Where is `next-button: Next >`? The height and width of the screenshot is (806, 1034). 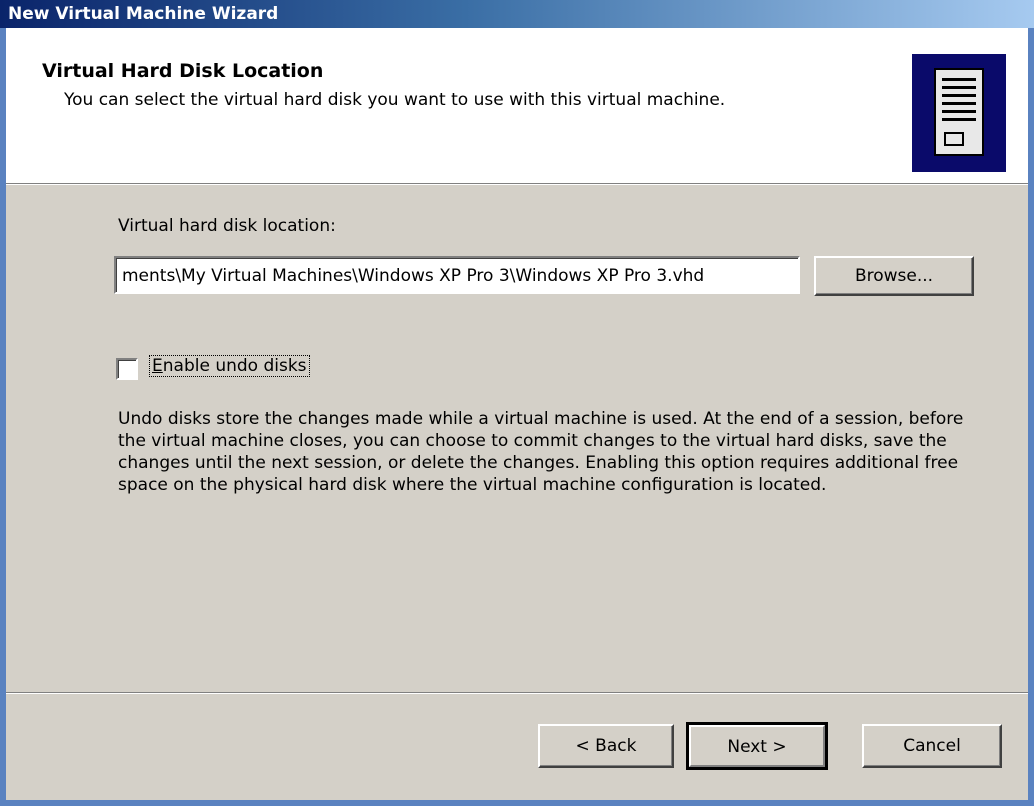 next-button: Next > is located at coordinates (757, 746).